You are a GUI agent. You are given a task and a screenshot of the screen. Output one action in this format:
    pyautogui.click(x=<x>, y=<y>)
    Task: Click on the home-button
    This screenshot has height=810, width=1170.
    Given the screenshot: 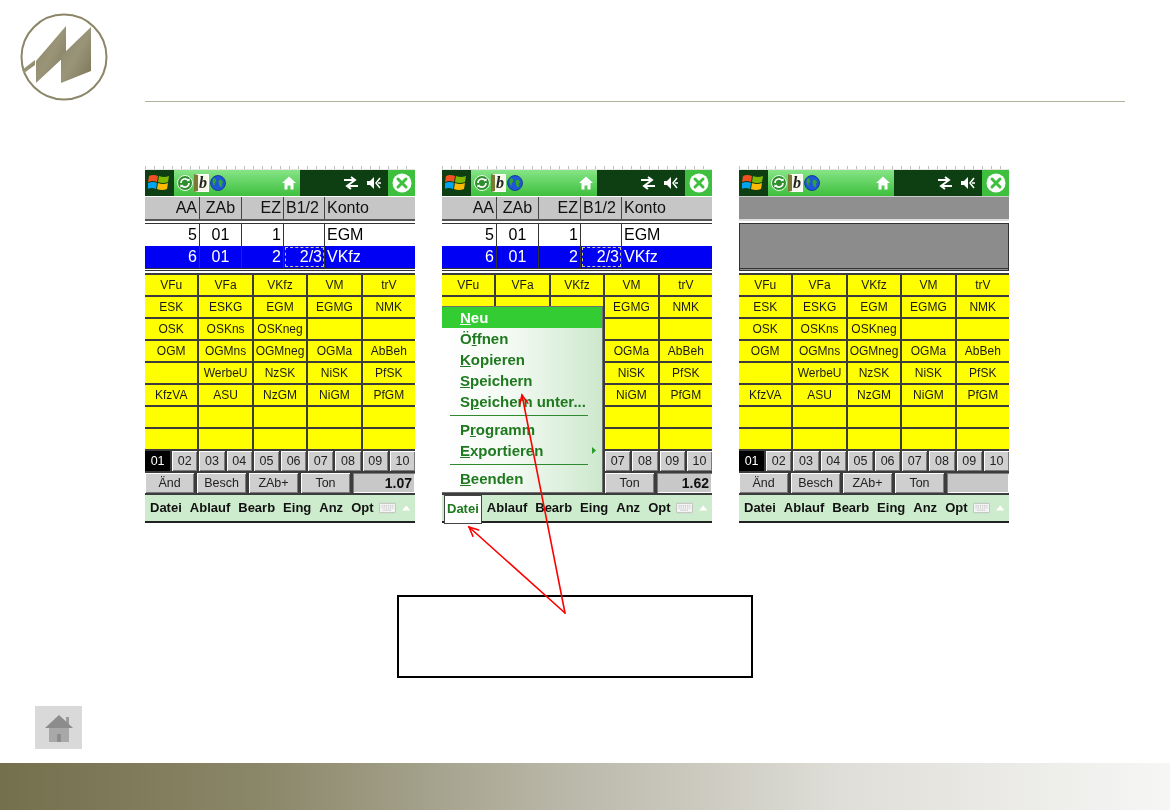 What is the action you would take?
    pyautogui.click(x=58, y=727)
    